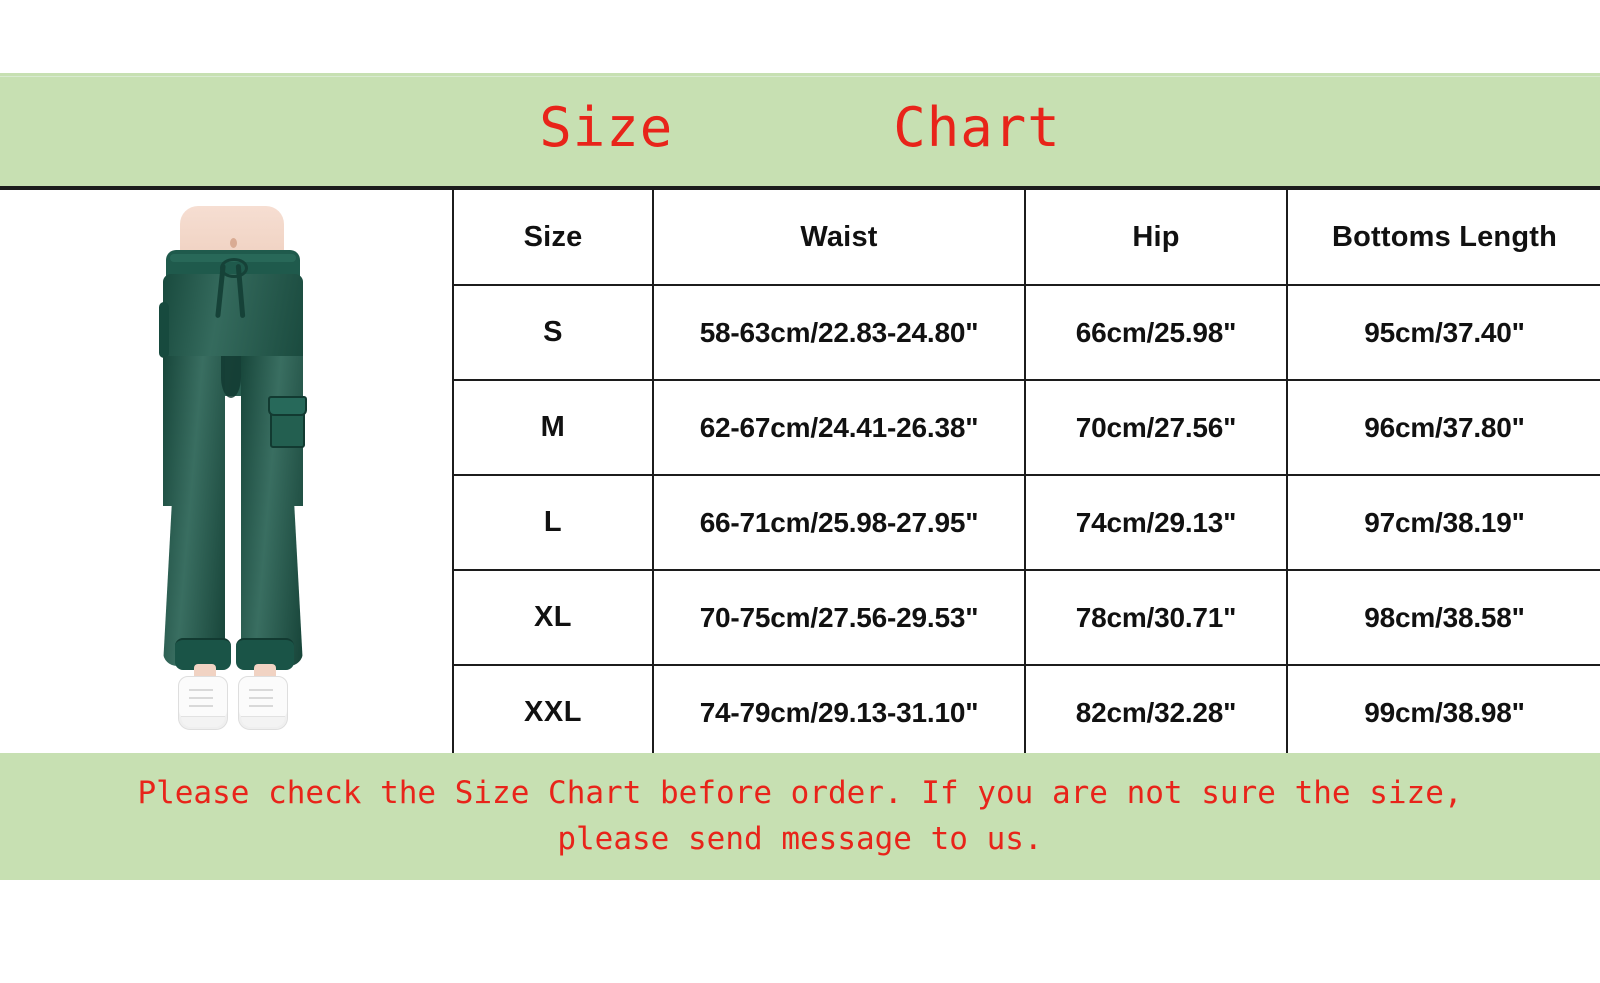  What do you see at coordinates (194, 511) in the screenshot?
I see `pants-left-leg-shading` at bounding box center [194, 511].